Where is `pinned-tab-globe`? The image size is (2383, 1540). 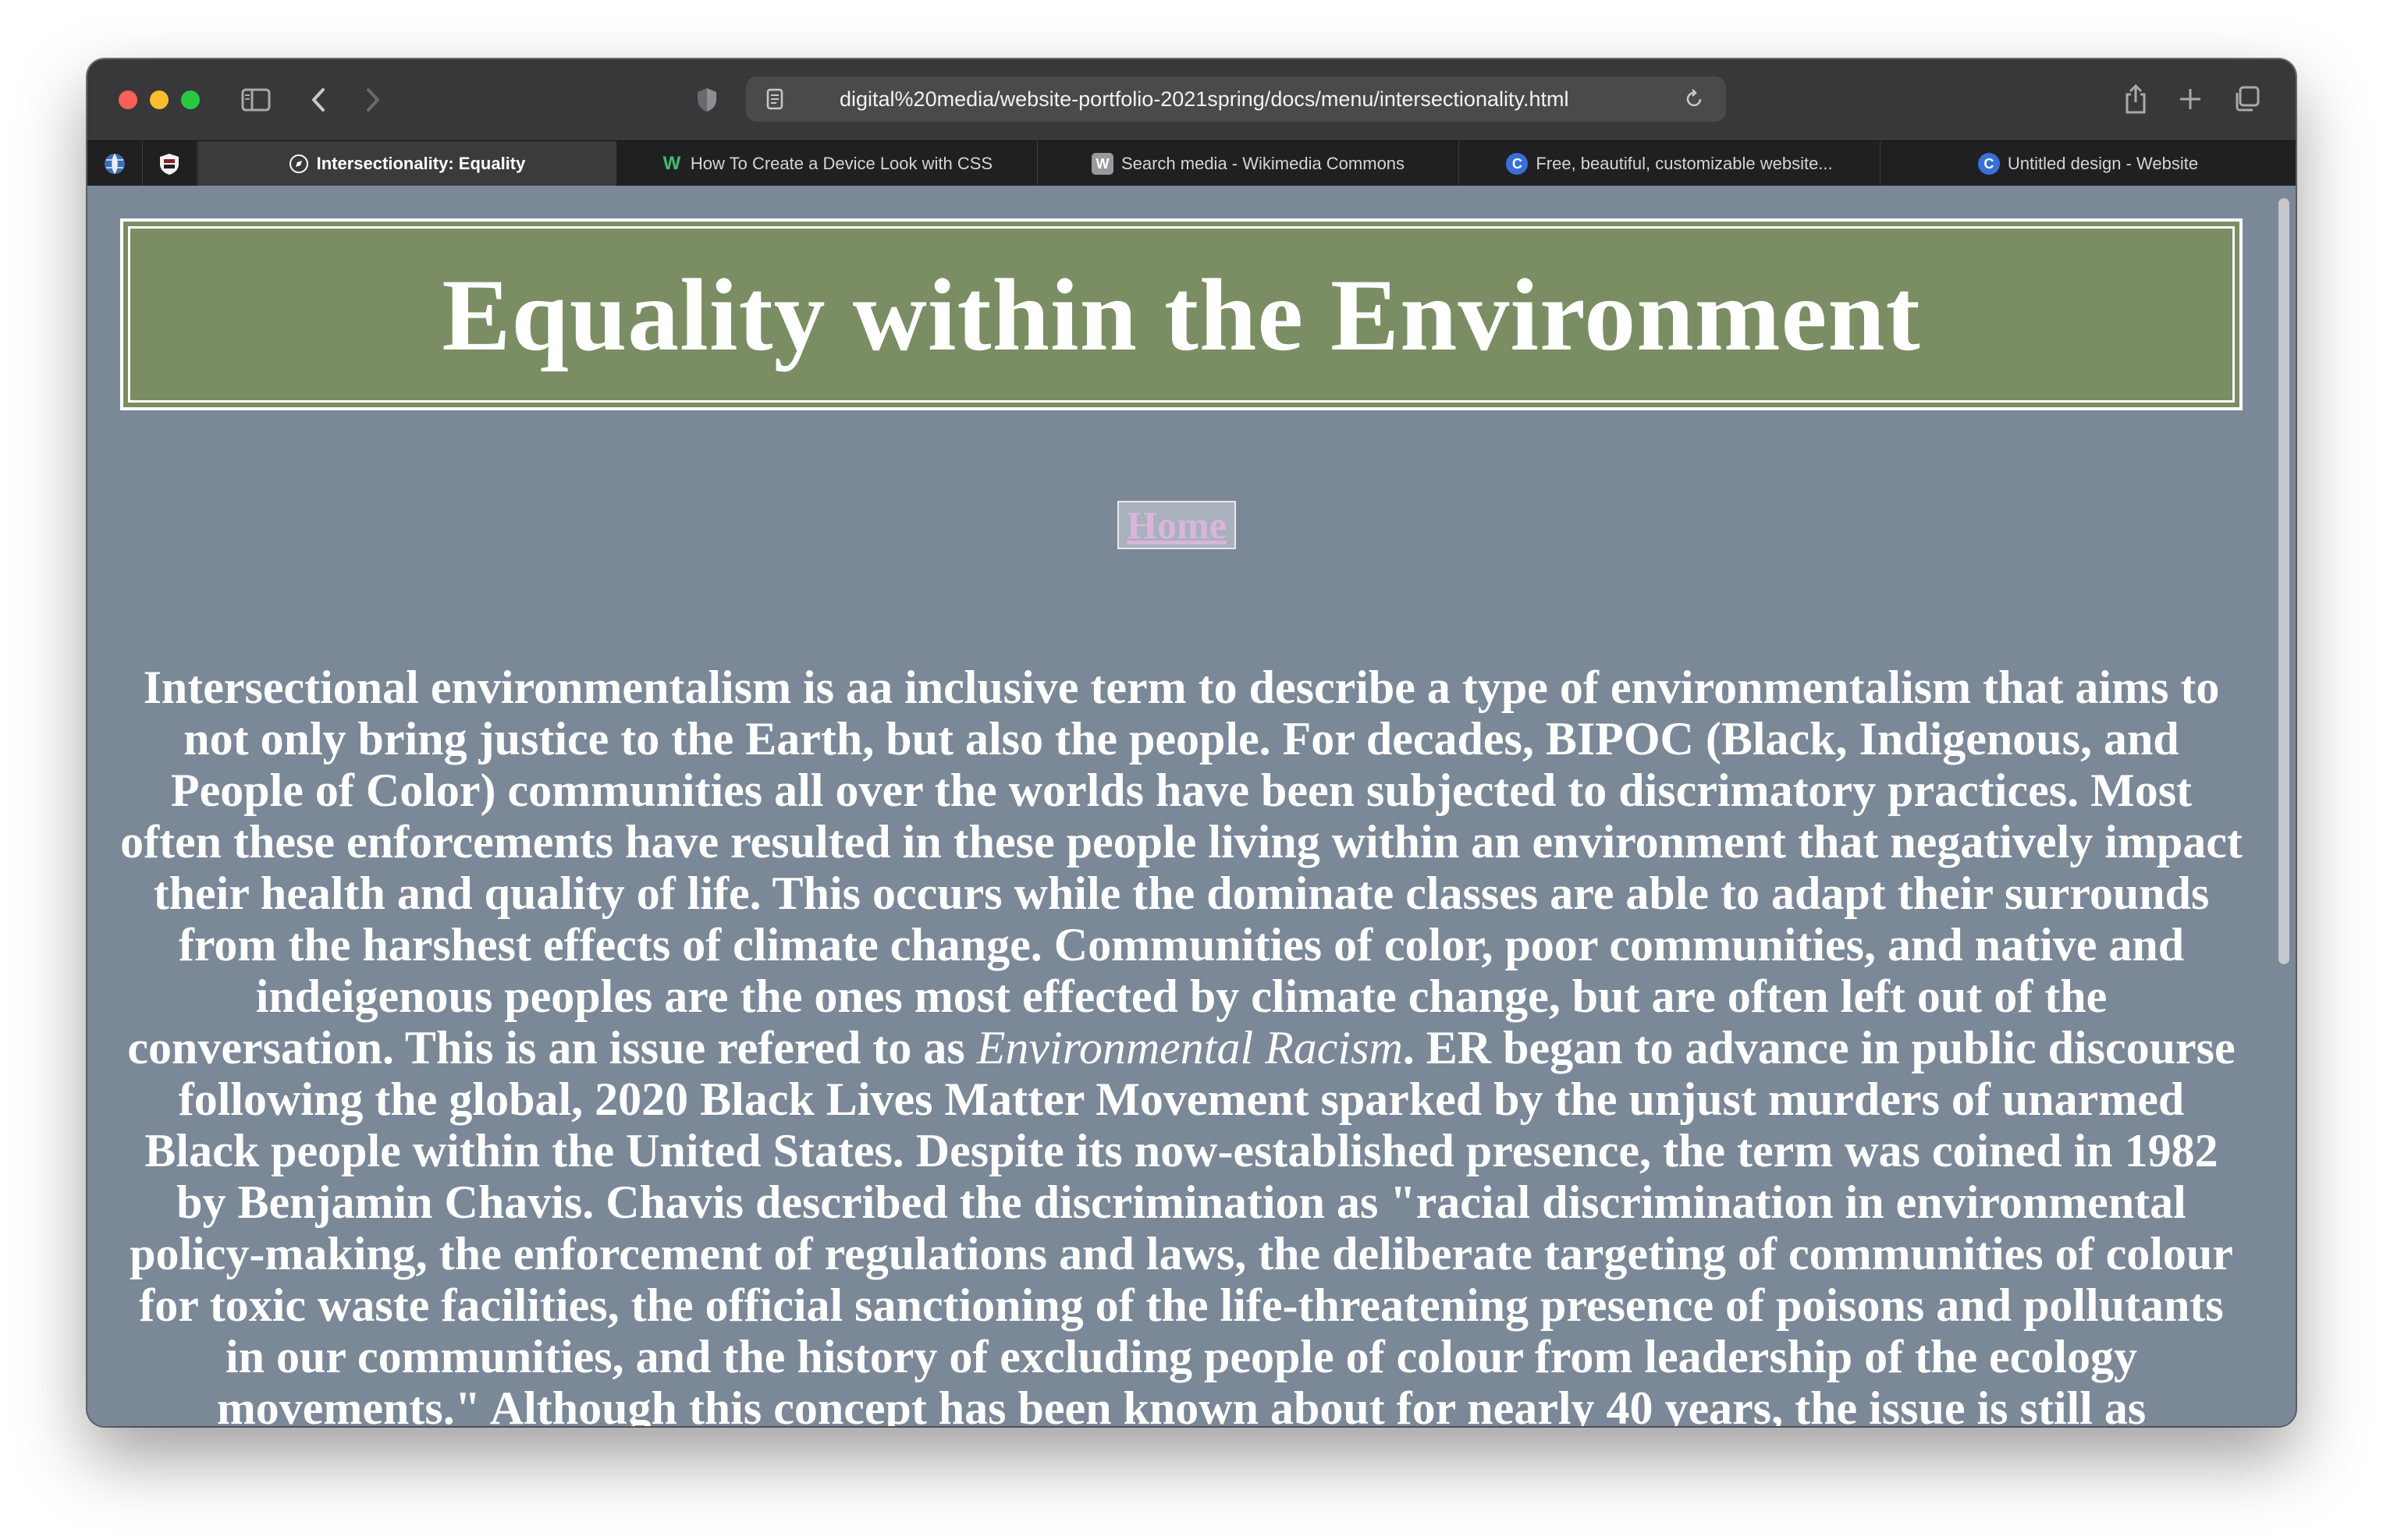
pinned-tab-globe is located at coordinates (115, 163).